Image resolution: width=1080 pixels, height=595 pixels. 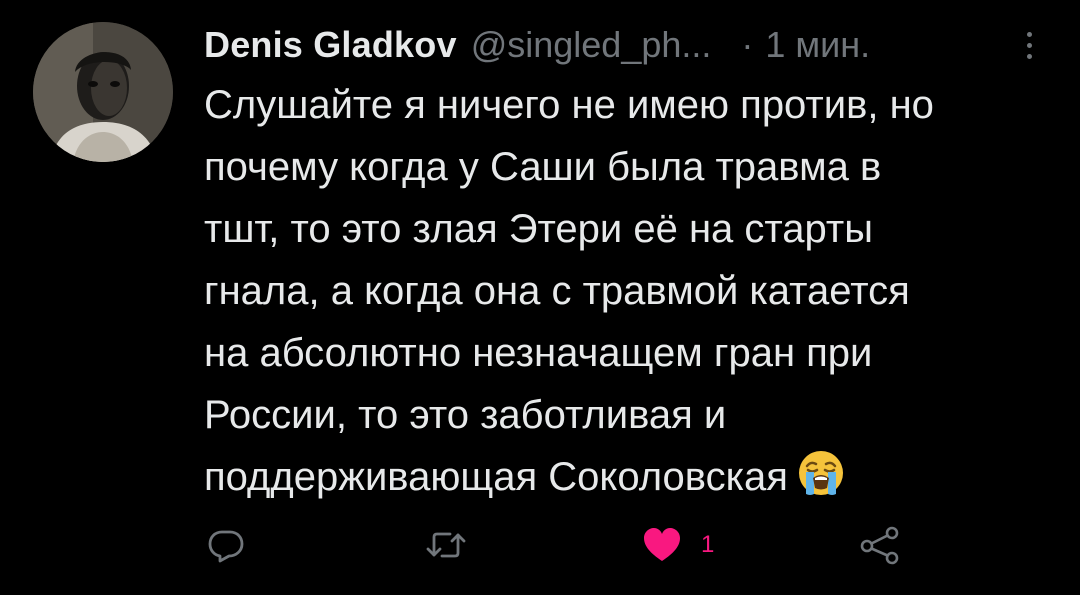 I want to click on tweet-text-line: почему когда у Саши была травма в, so click(x=543, y=167).